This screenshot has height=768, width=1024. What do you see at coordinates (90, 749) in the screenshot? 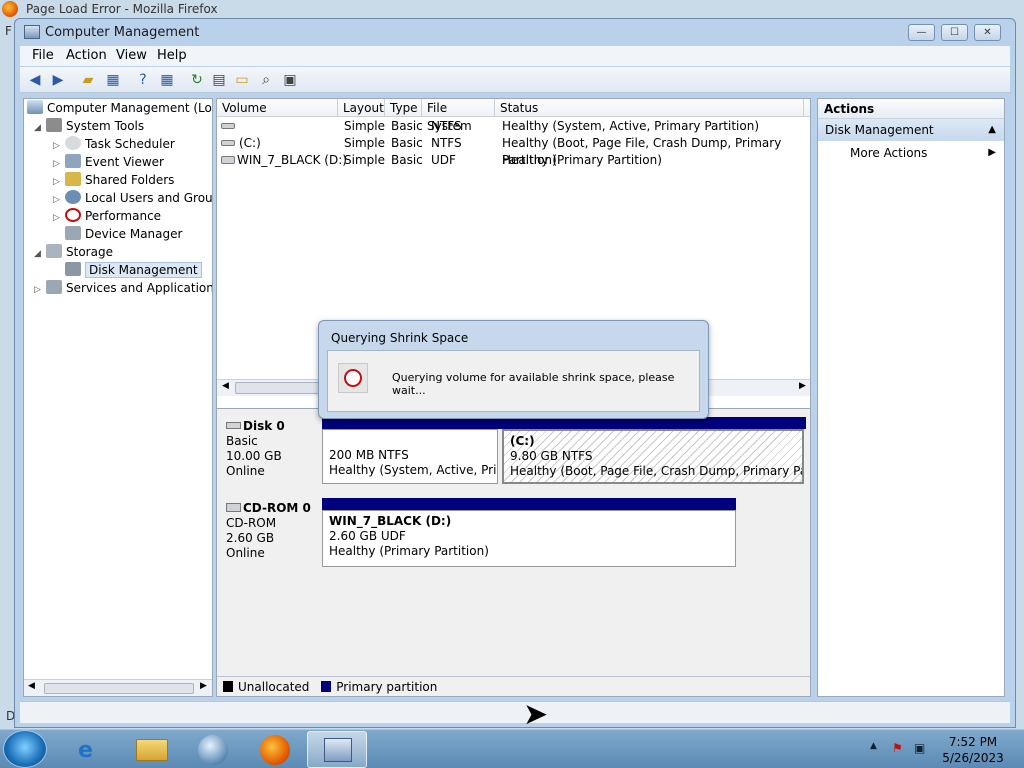
I see `internet-explorer-taskbar-button: e` at bounding box center [90, 749].